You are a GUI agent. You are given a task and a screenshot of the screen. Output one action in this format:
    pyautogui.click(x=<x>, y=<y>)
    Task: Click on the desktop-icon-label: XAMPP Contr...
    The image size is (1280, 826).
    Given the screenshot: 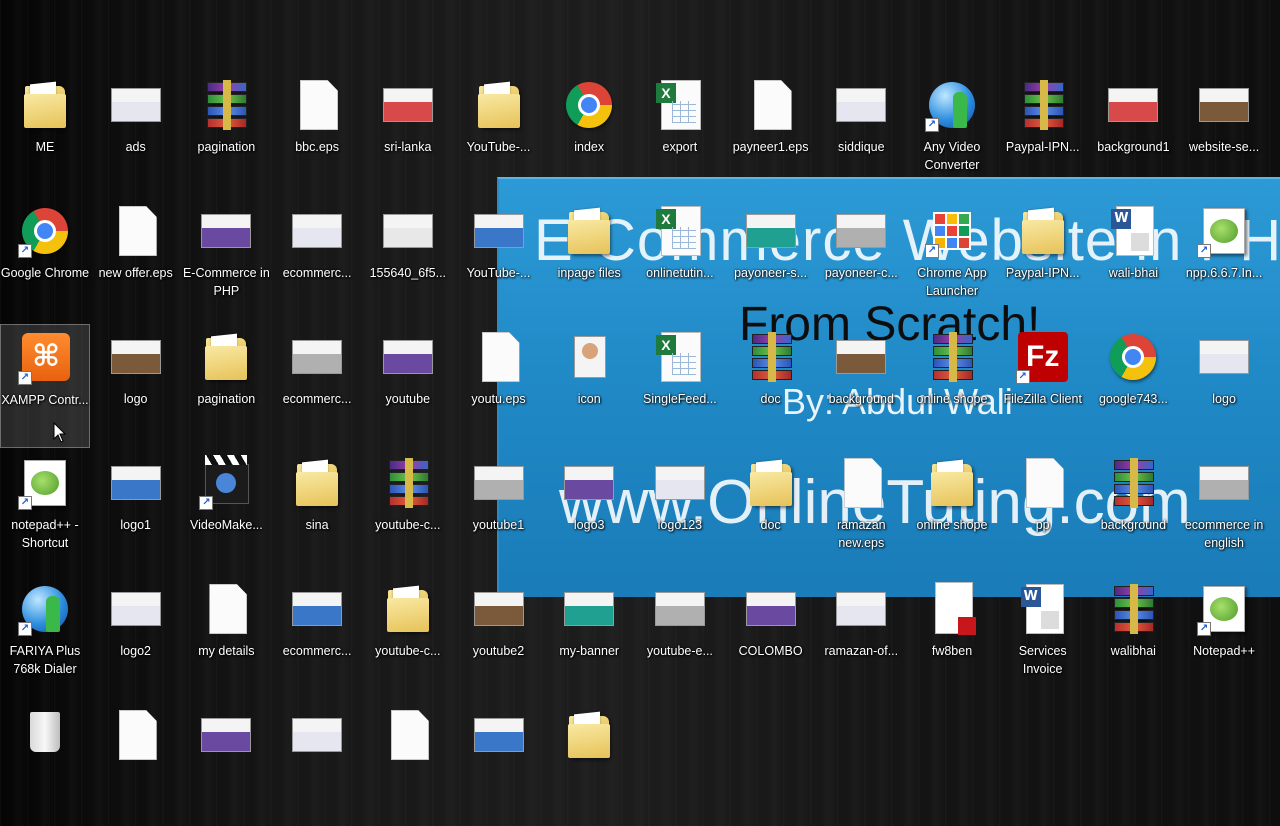 What is the action you would take?
    pyautogui.click(x=45, y=400)
    